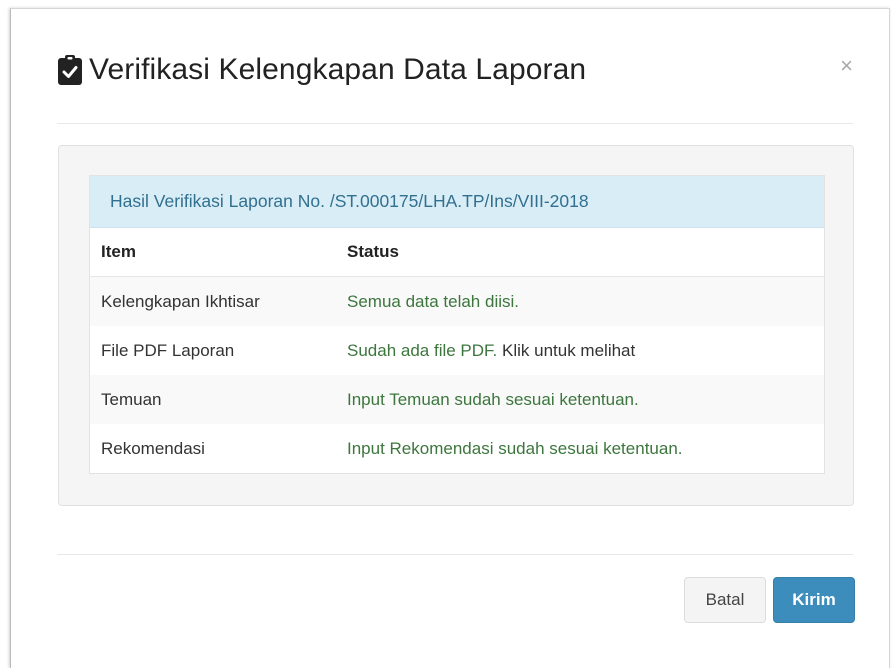  I want to click on column-header-item: Item, so click(218, 252).